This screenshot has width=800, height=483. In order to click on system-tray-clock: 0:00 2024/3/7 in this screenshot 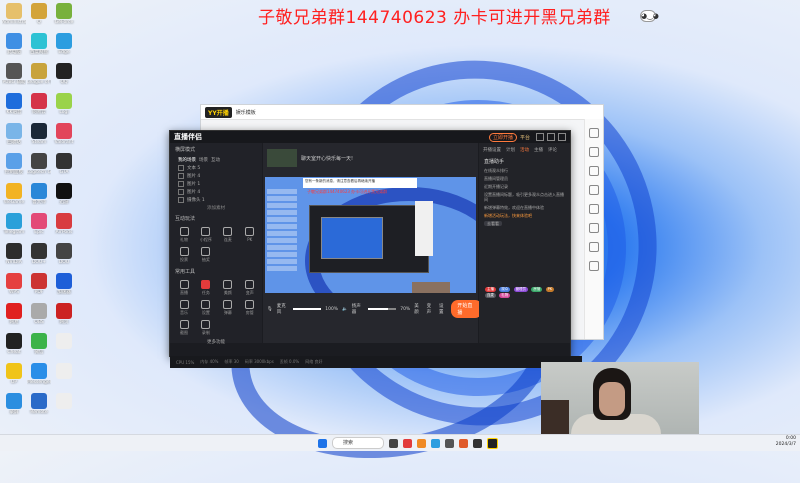, I will do `click(786, 442)`.